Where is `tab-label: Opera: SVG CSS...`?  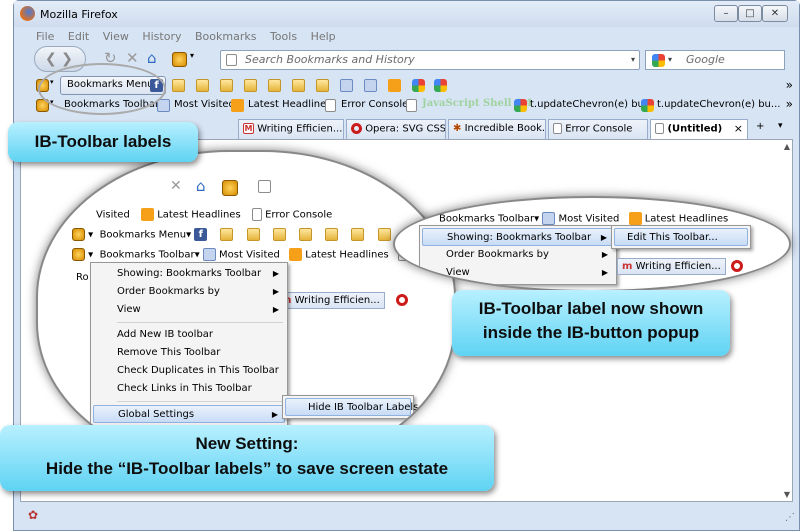
tab-label: Opera: SVG CSS... is located at coordinates (405, 129).